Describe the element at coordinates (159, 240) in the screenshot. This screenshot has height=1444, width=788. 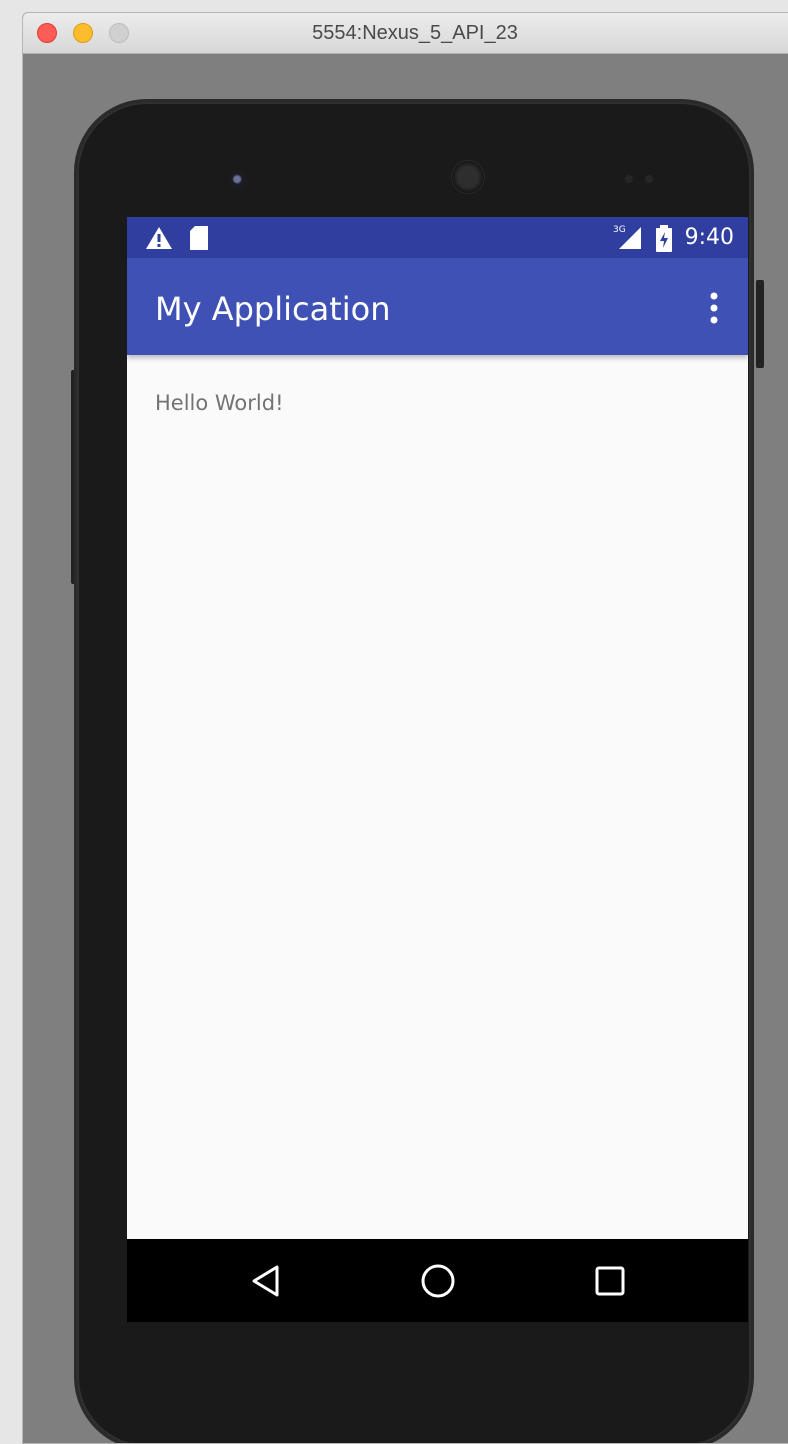
I see `warning-icon` at that location.